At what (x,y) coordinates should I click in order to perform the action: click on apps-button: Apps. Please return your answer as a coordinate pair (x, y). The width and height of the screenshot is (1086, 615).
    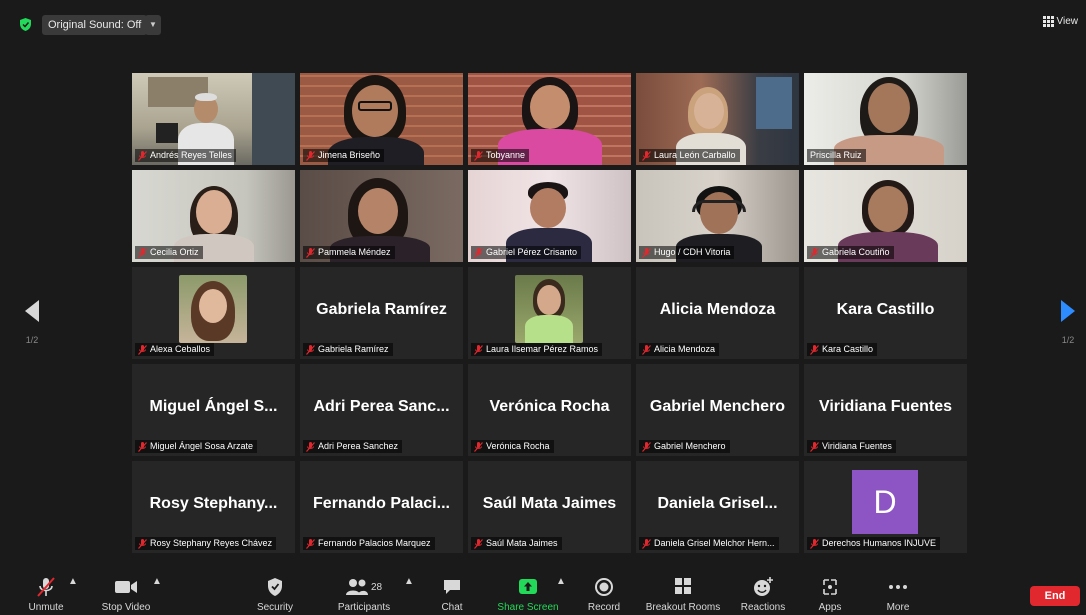
    Looking at the image, I should click on (830, 594).